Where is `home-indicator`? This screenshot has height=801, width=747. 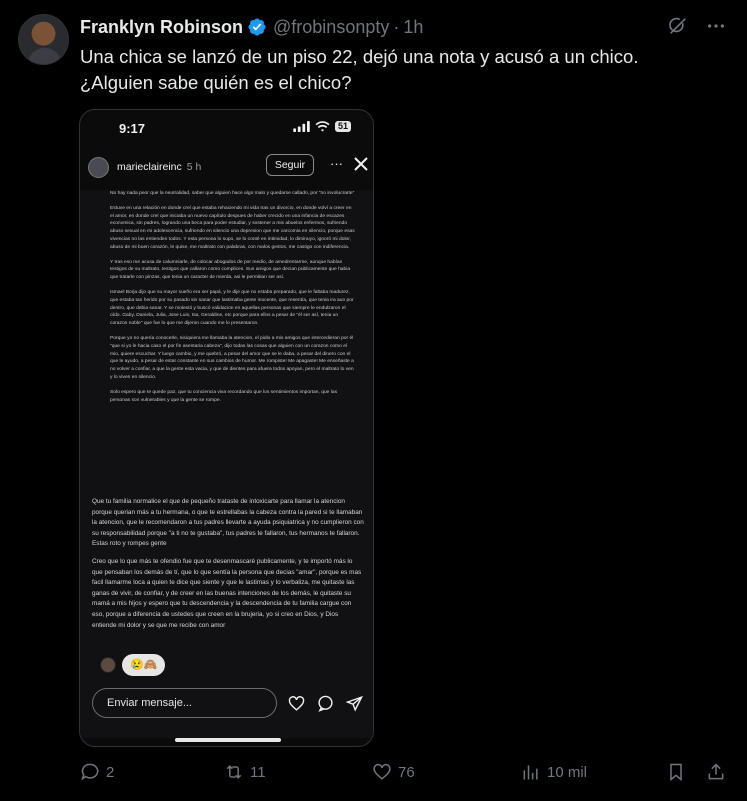
home-indicator is located at coordinates (228, 740).